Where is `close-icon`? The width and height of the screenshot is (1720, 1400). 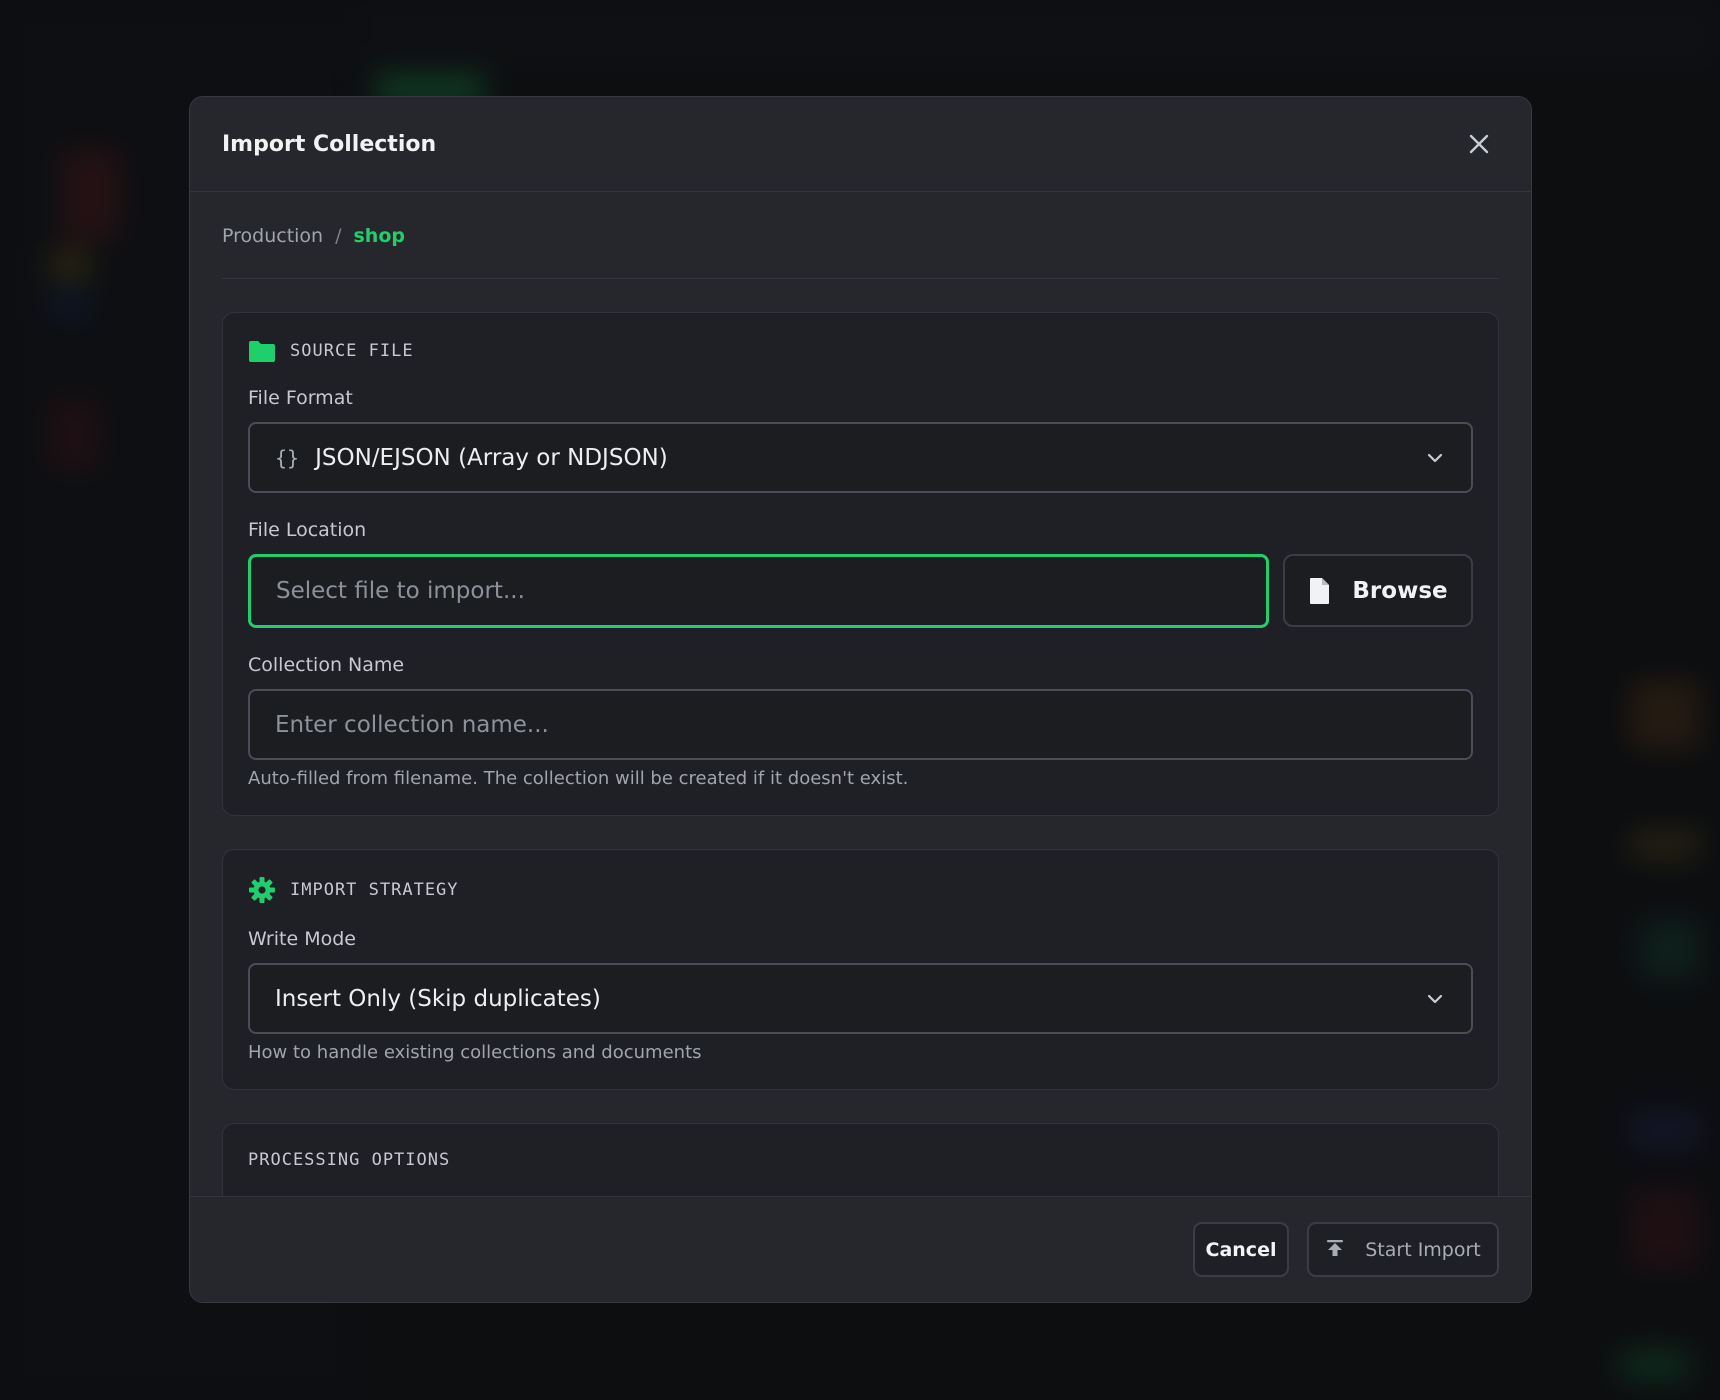 close-icon is located at coordinates (1479, 144).